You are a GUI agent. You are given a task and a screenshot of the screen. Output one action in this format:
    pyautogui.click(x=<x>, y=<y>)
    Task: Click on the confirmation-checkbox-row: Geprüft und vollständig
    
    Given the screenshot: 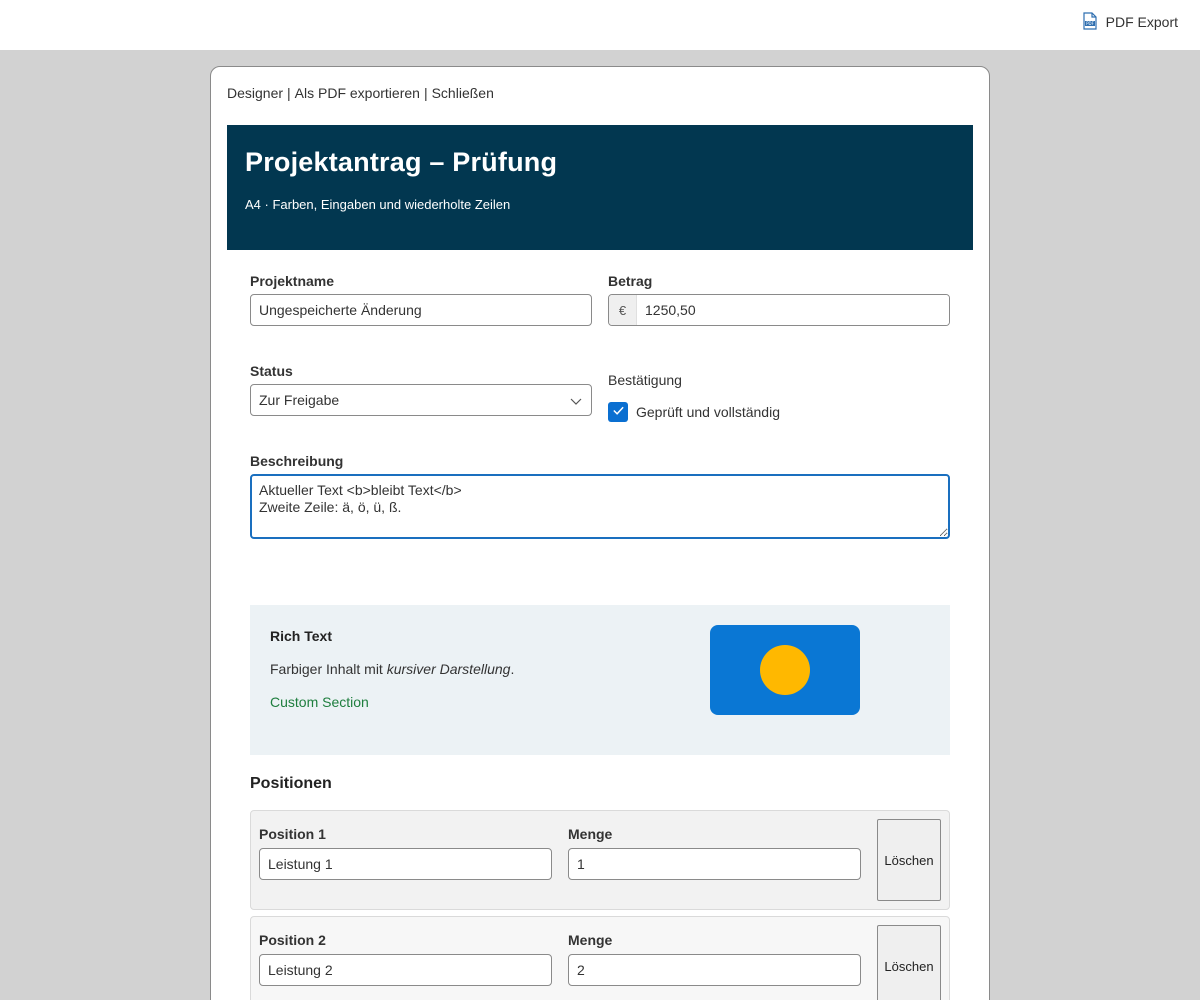 What is the action you would take?
    pyautogui.click(x=694, y=412)
    